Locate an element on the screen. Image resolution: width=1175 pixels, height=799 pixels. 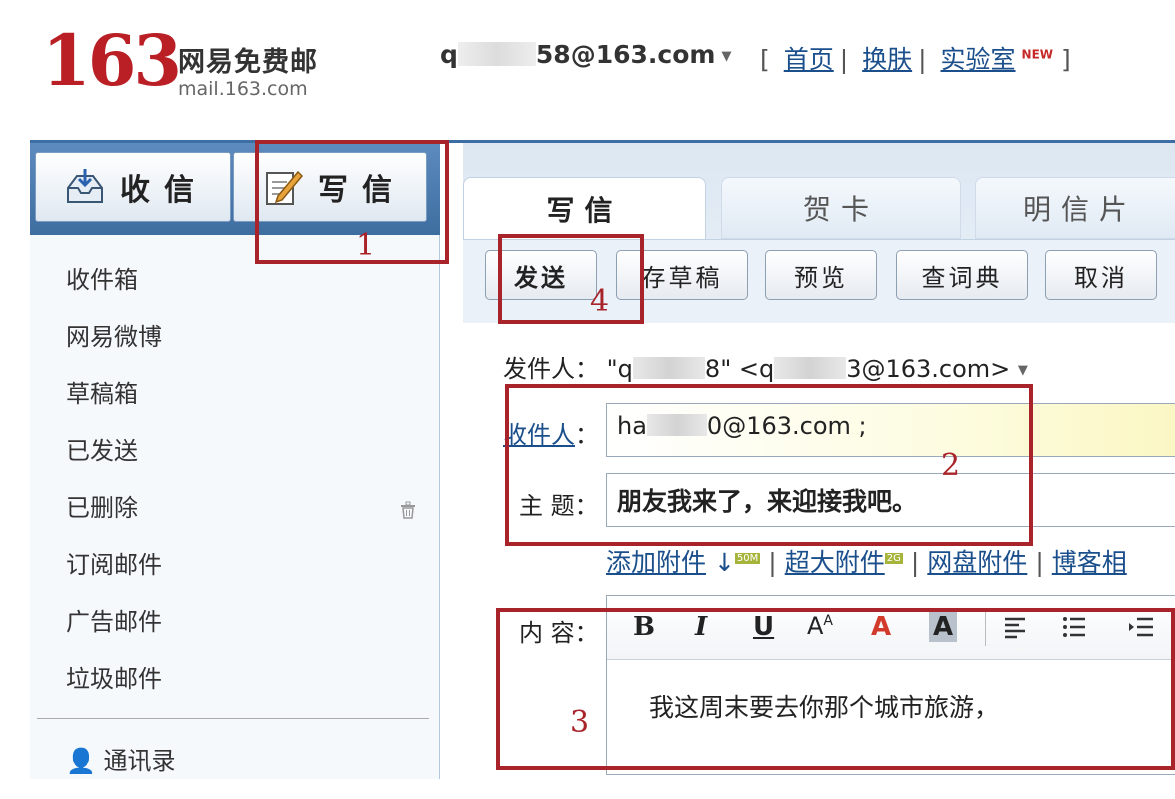
large-attachment-link: 超大附件 is located at coordinates (835, 562).